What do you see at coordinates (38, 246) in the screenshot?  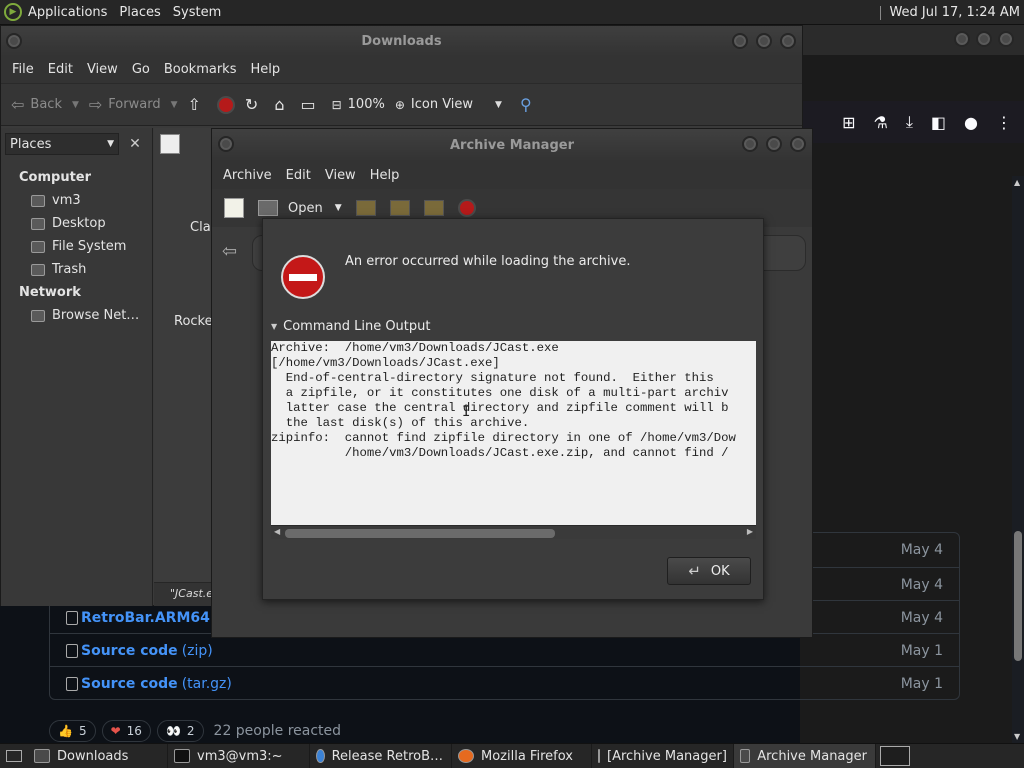 I see `drive-icon` at bounding box center [38, 246].